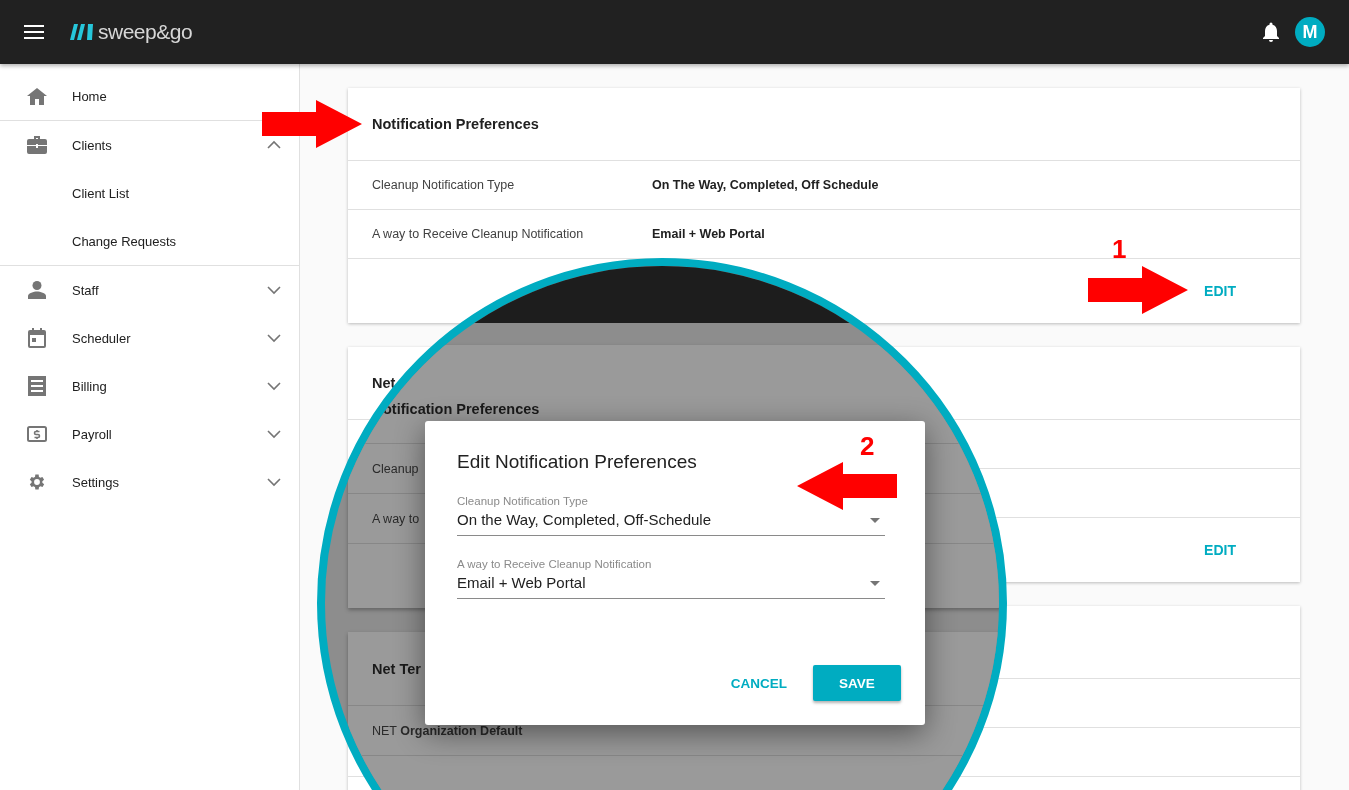 The height and width of the screenshot is (790, 1349). What do you see at coordinates (37, 386) in the screenshot?
I see `receipt-icon` at bounding box center [37, 386].